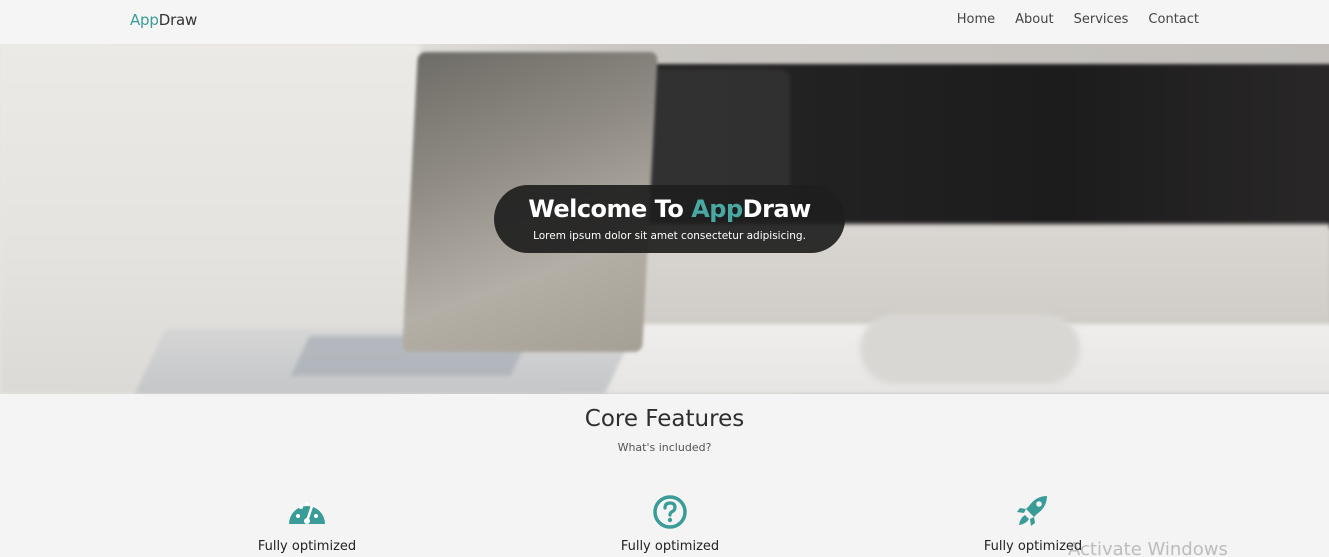 This screenshot has height=557, width=1329. What do you see at coordinates (717, 209) in the screenshot?
I see `welcome-title-accent: App` at bounding box center [717, 209].